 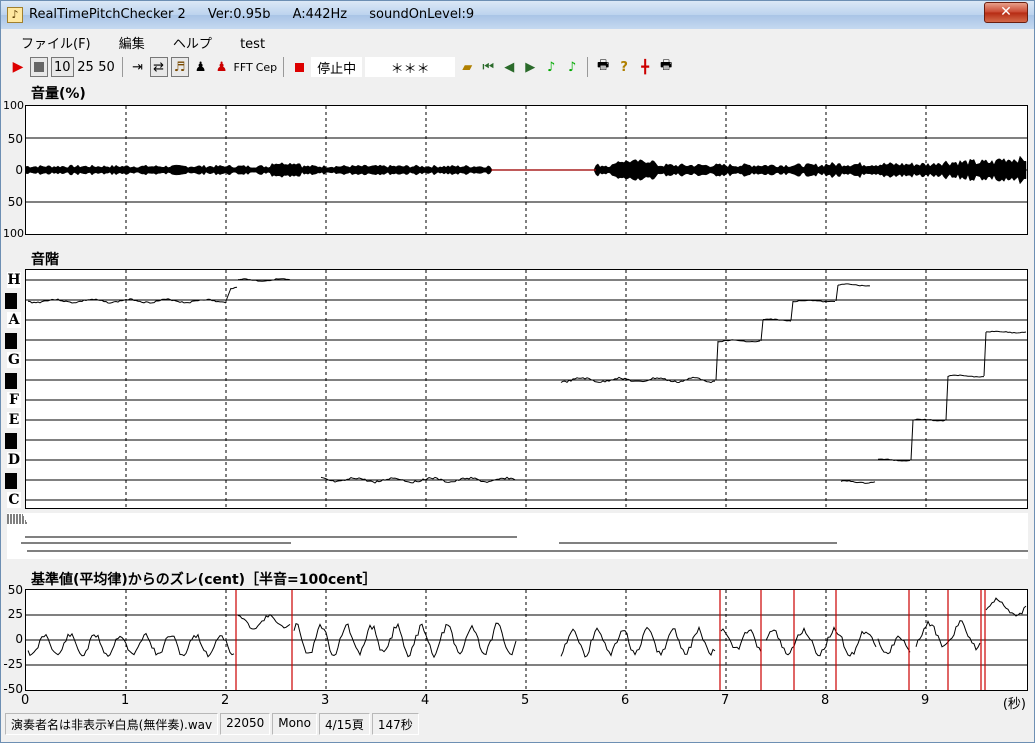 What do you see at coordinates (266, 67) in the screenshot?
I see `cep-button: Cep` at bounding box center [266, 67].